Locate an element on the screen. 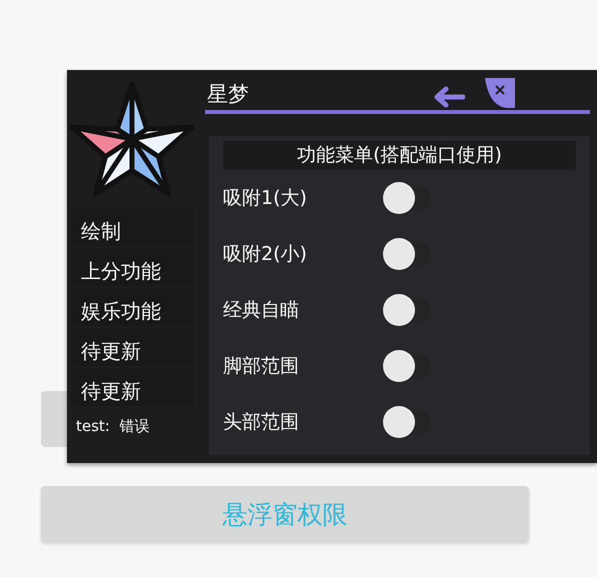  status-text: test: 错误 is located at coordinates (113, 426).